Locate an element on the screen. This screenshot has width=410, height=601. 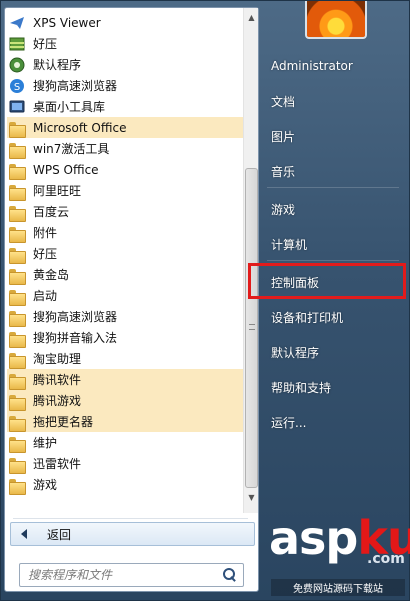
program-label: 百度云 is located at coordinates (51, 212).